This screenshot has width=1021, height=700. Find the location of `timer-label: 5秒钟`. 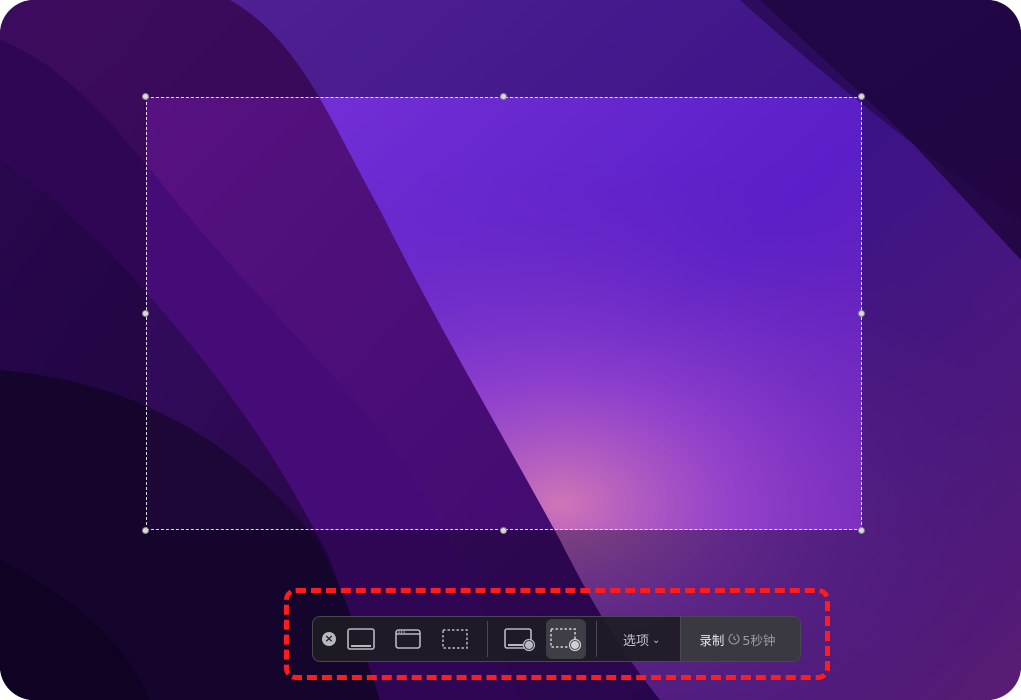

timer-label: 5秒钟 is located at coordinates (759, 640).